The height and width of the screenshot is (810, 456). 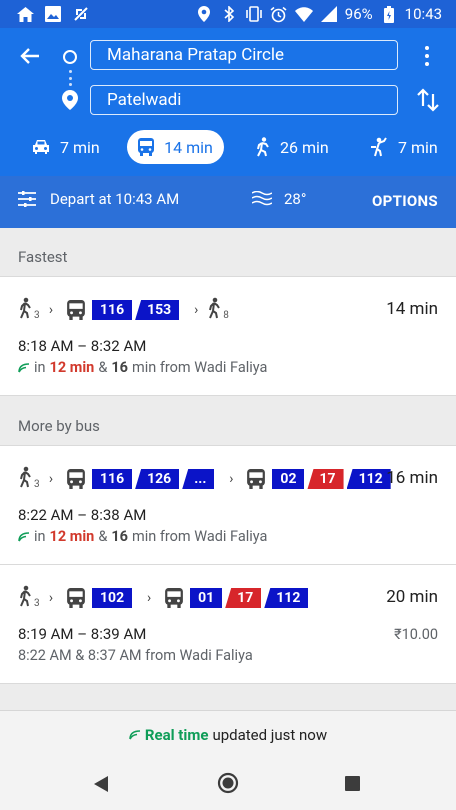 I want to click on swap-vert-icon, so click(x=428, y=100).